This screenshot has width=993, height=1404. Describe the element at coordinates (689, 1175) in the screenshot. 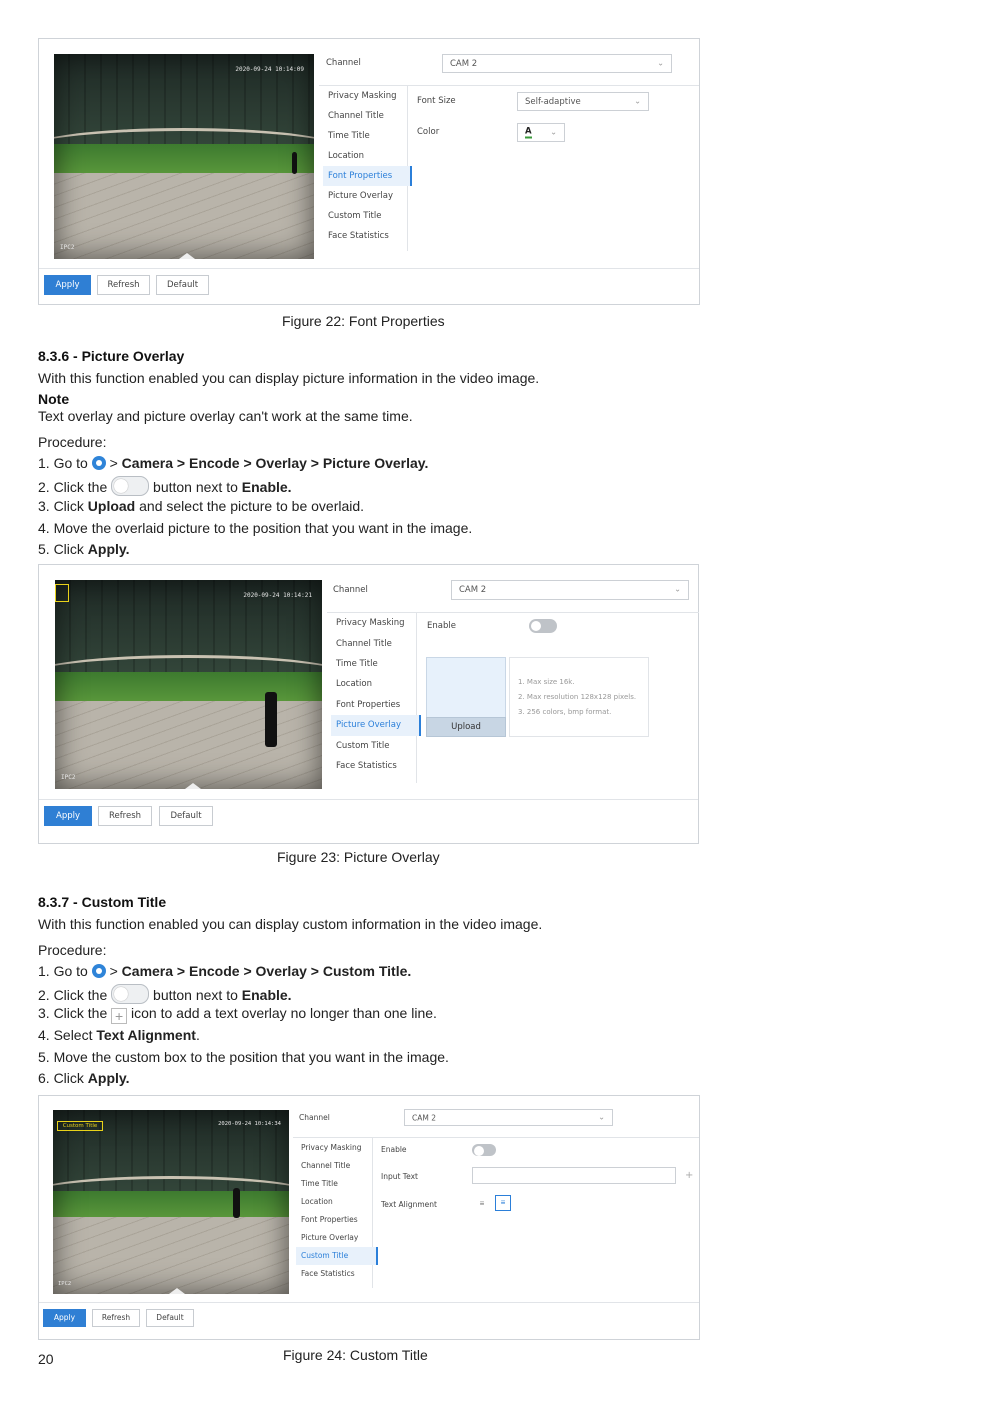

I see `add-text-plus-icon: +` at that location.